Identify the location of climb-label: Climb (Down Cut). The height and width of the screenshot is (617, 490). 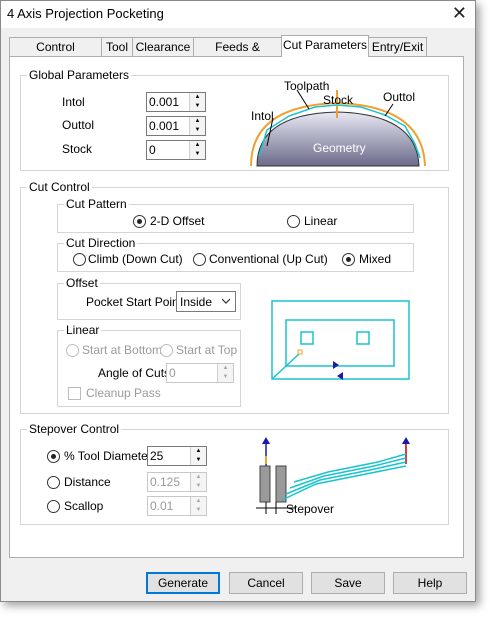
(135, 259).